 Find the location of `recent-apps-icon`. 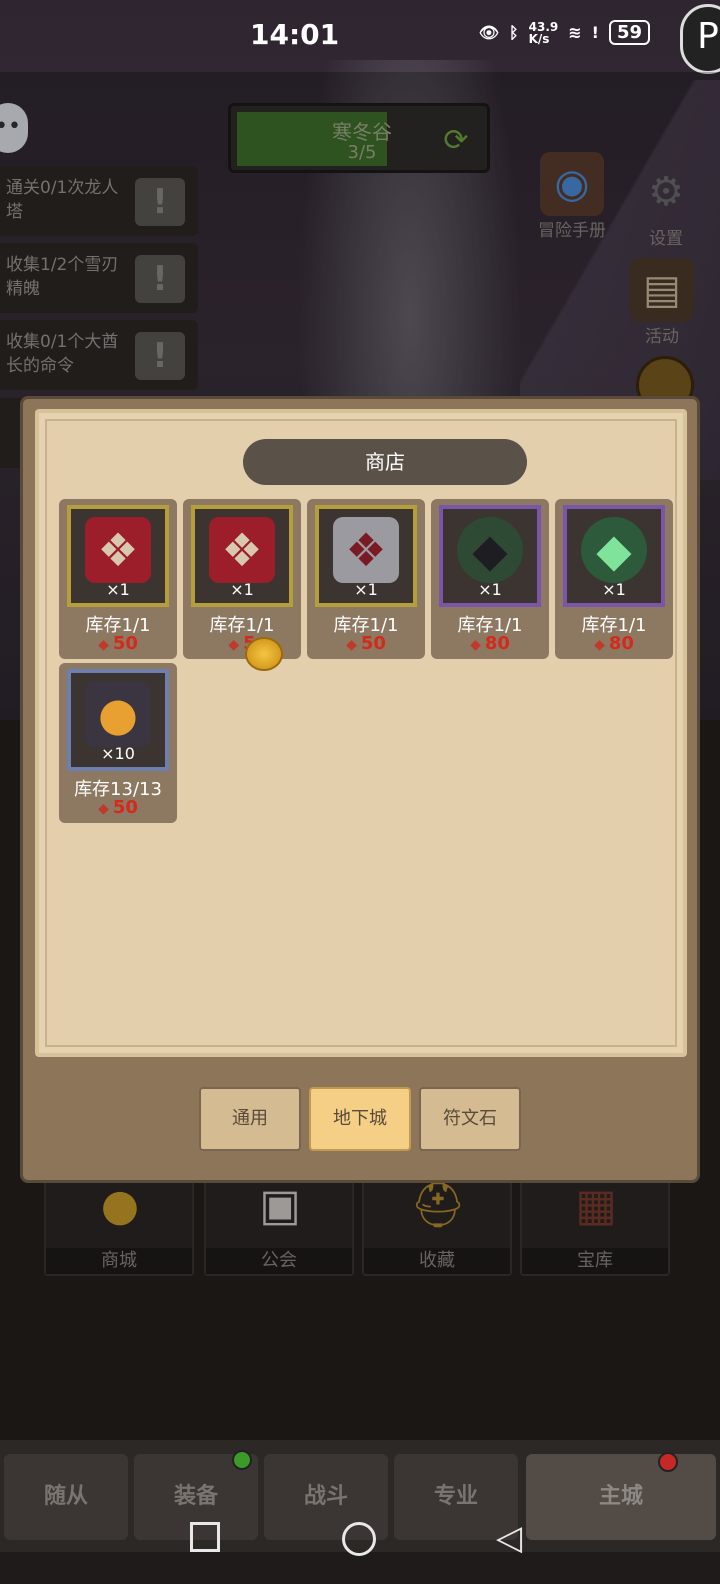

recent-apps-icon is located at coordinates (205, 1537).